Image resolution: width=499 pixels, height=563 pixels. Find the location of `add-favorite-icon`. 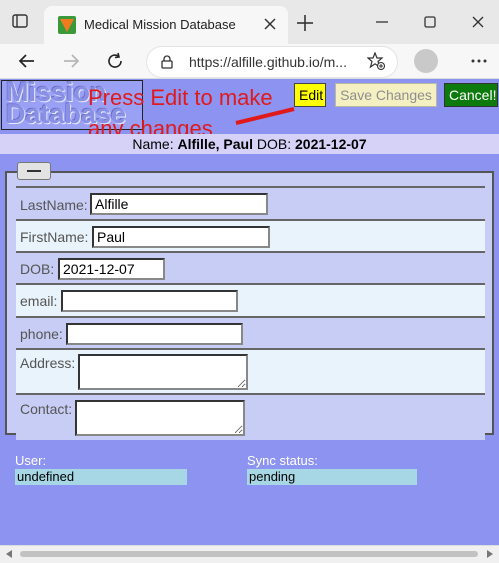

add-favorite-icon is located at coordinates (376, 61).